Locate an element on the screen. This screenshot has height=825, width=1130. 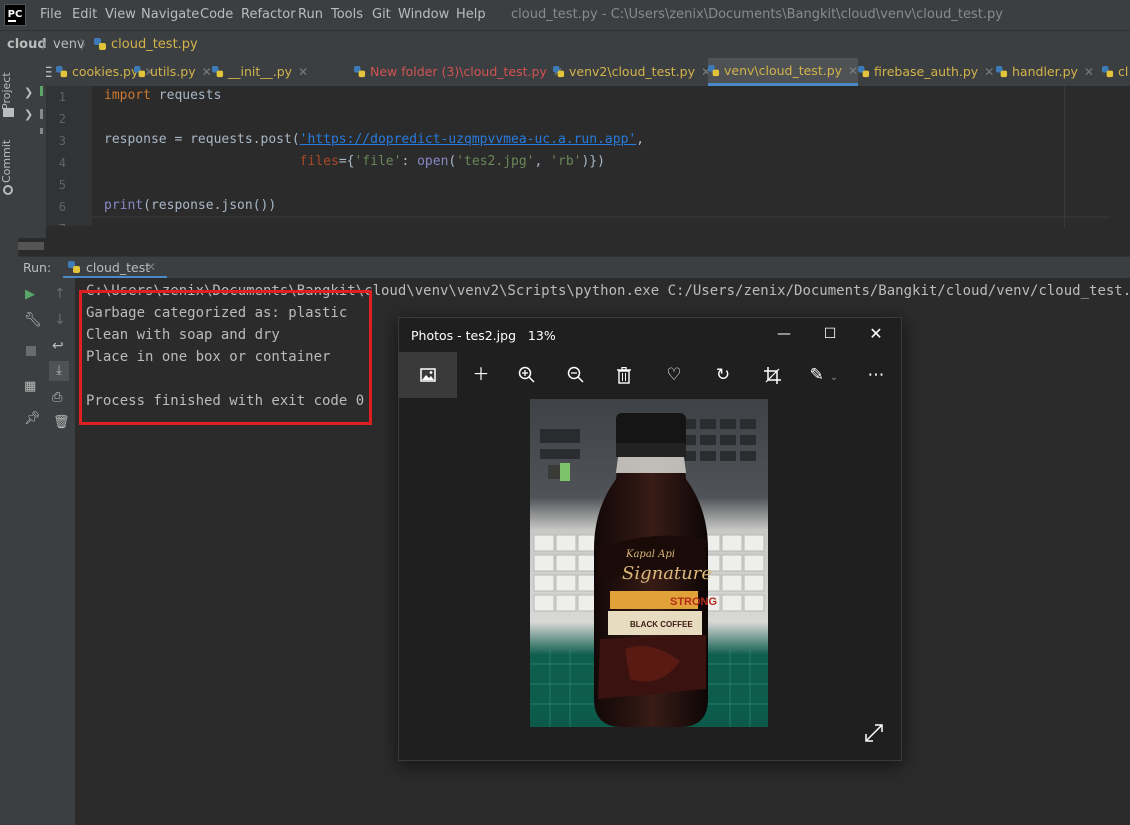
tab-label: handler.py is located at coordinates (1045, 71).